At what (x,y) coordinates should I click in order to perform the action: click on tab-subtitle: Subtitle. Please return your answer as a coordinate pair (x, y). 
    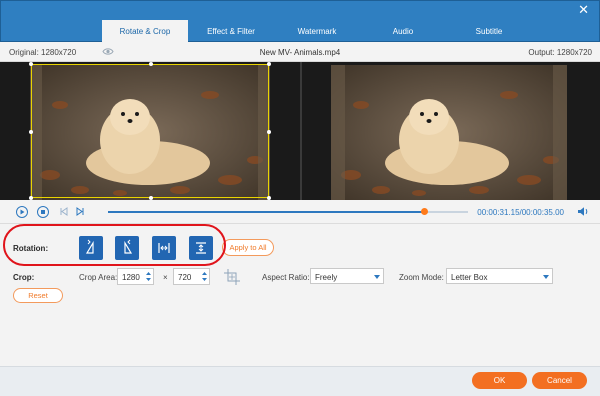
    Looking at the image, I should click on (489, 31).